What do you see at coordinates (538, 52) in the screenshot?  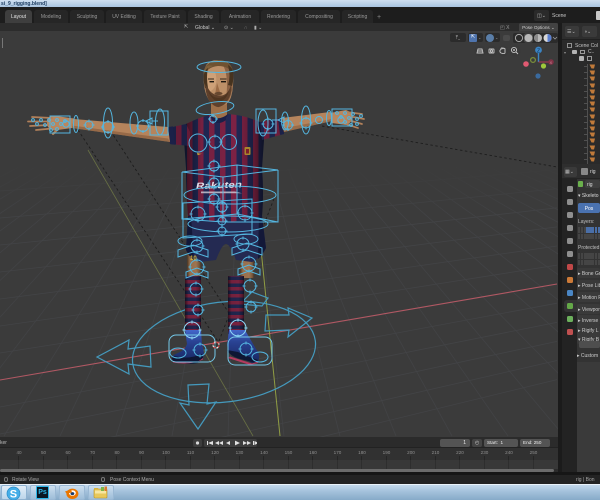 I see `svg-text: Z` at bounding box center [538, 52].